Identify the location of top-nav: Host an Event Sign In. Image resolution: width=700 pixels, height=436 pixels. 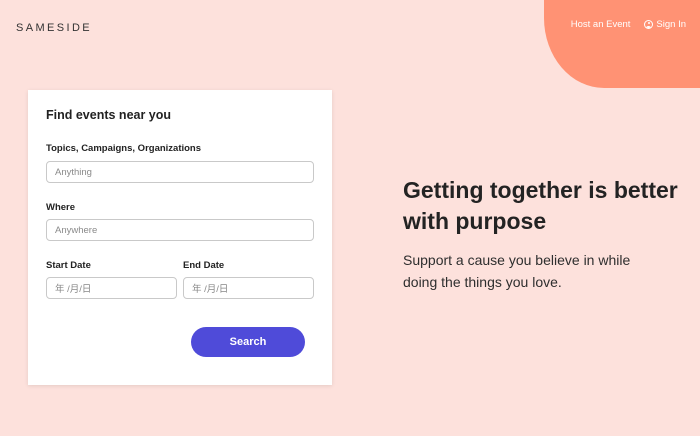
(628, 24).